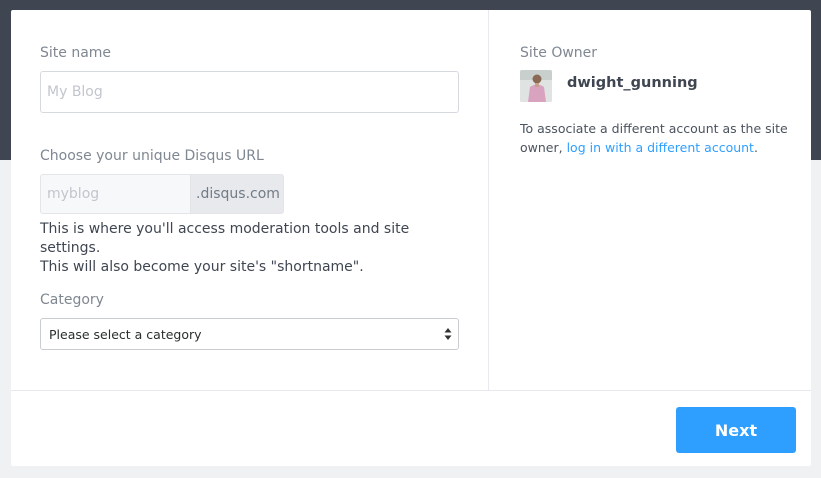 The image size is (821, 478). I want to click on site-owner-label: Site Owner, so click(559, 53).